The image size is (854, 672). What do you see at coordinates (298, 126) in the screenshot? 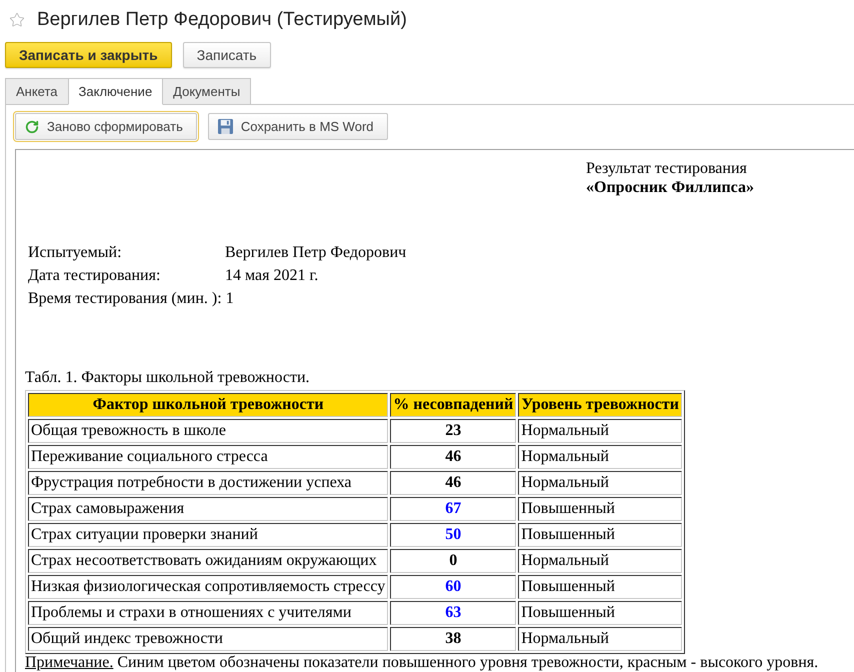
I see `save-to-word-button: Сохранить в MS Word` at bounding box center [298, 126].